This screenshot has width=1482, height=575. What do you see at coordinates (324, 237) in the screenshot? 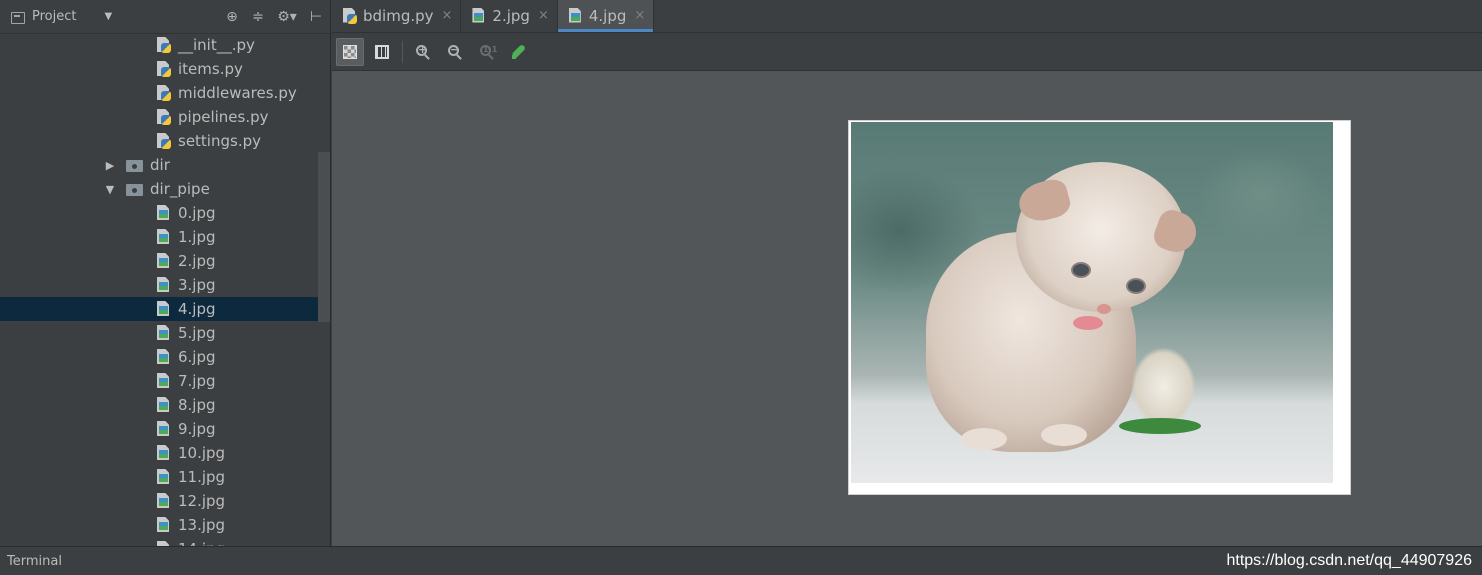
I see `tree-scrollbar-thumb` at bounding box center [324, 237].